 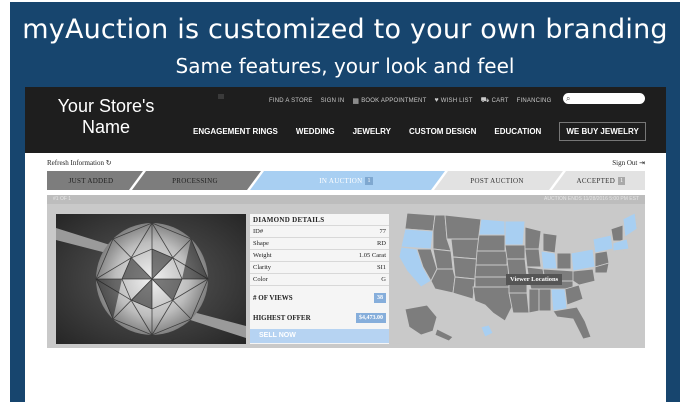 I want to click on detail-row-weight: Weight 1.05 Carat, so click(x=319, y=256).